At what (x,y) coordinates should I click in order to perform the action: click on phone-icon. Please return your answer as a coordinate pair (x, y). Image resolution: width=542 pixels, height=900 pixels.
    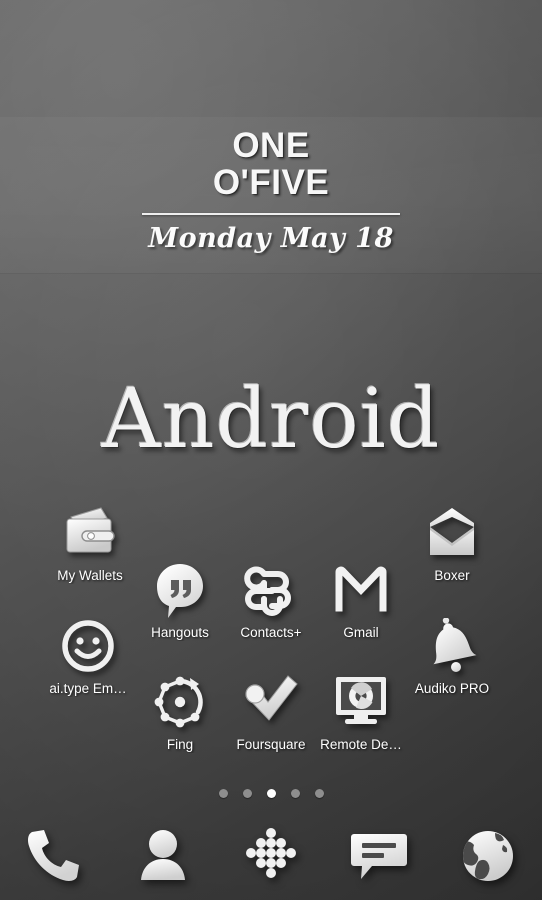
    Looking at the image, I should click on (54, 855).